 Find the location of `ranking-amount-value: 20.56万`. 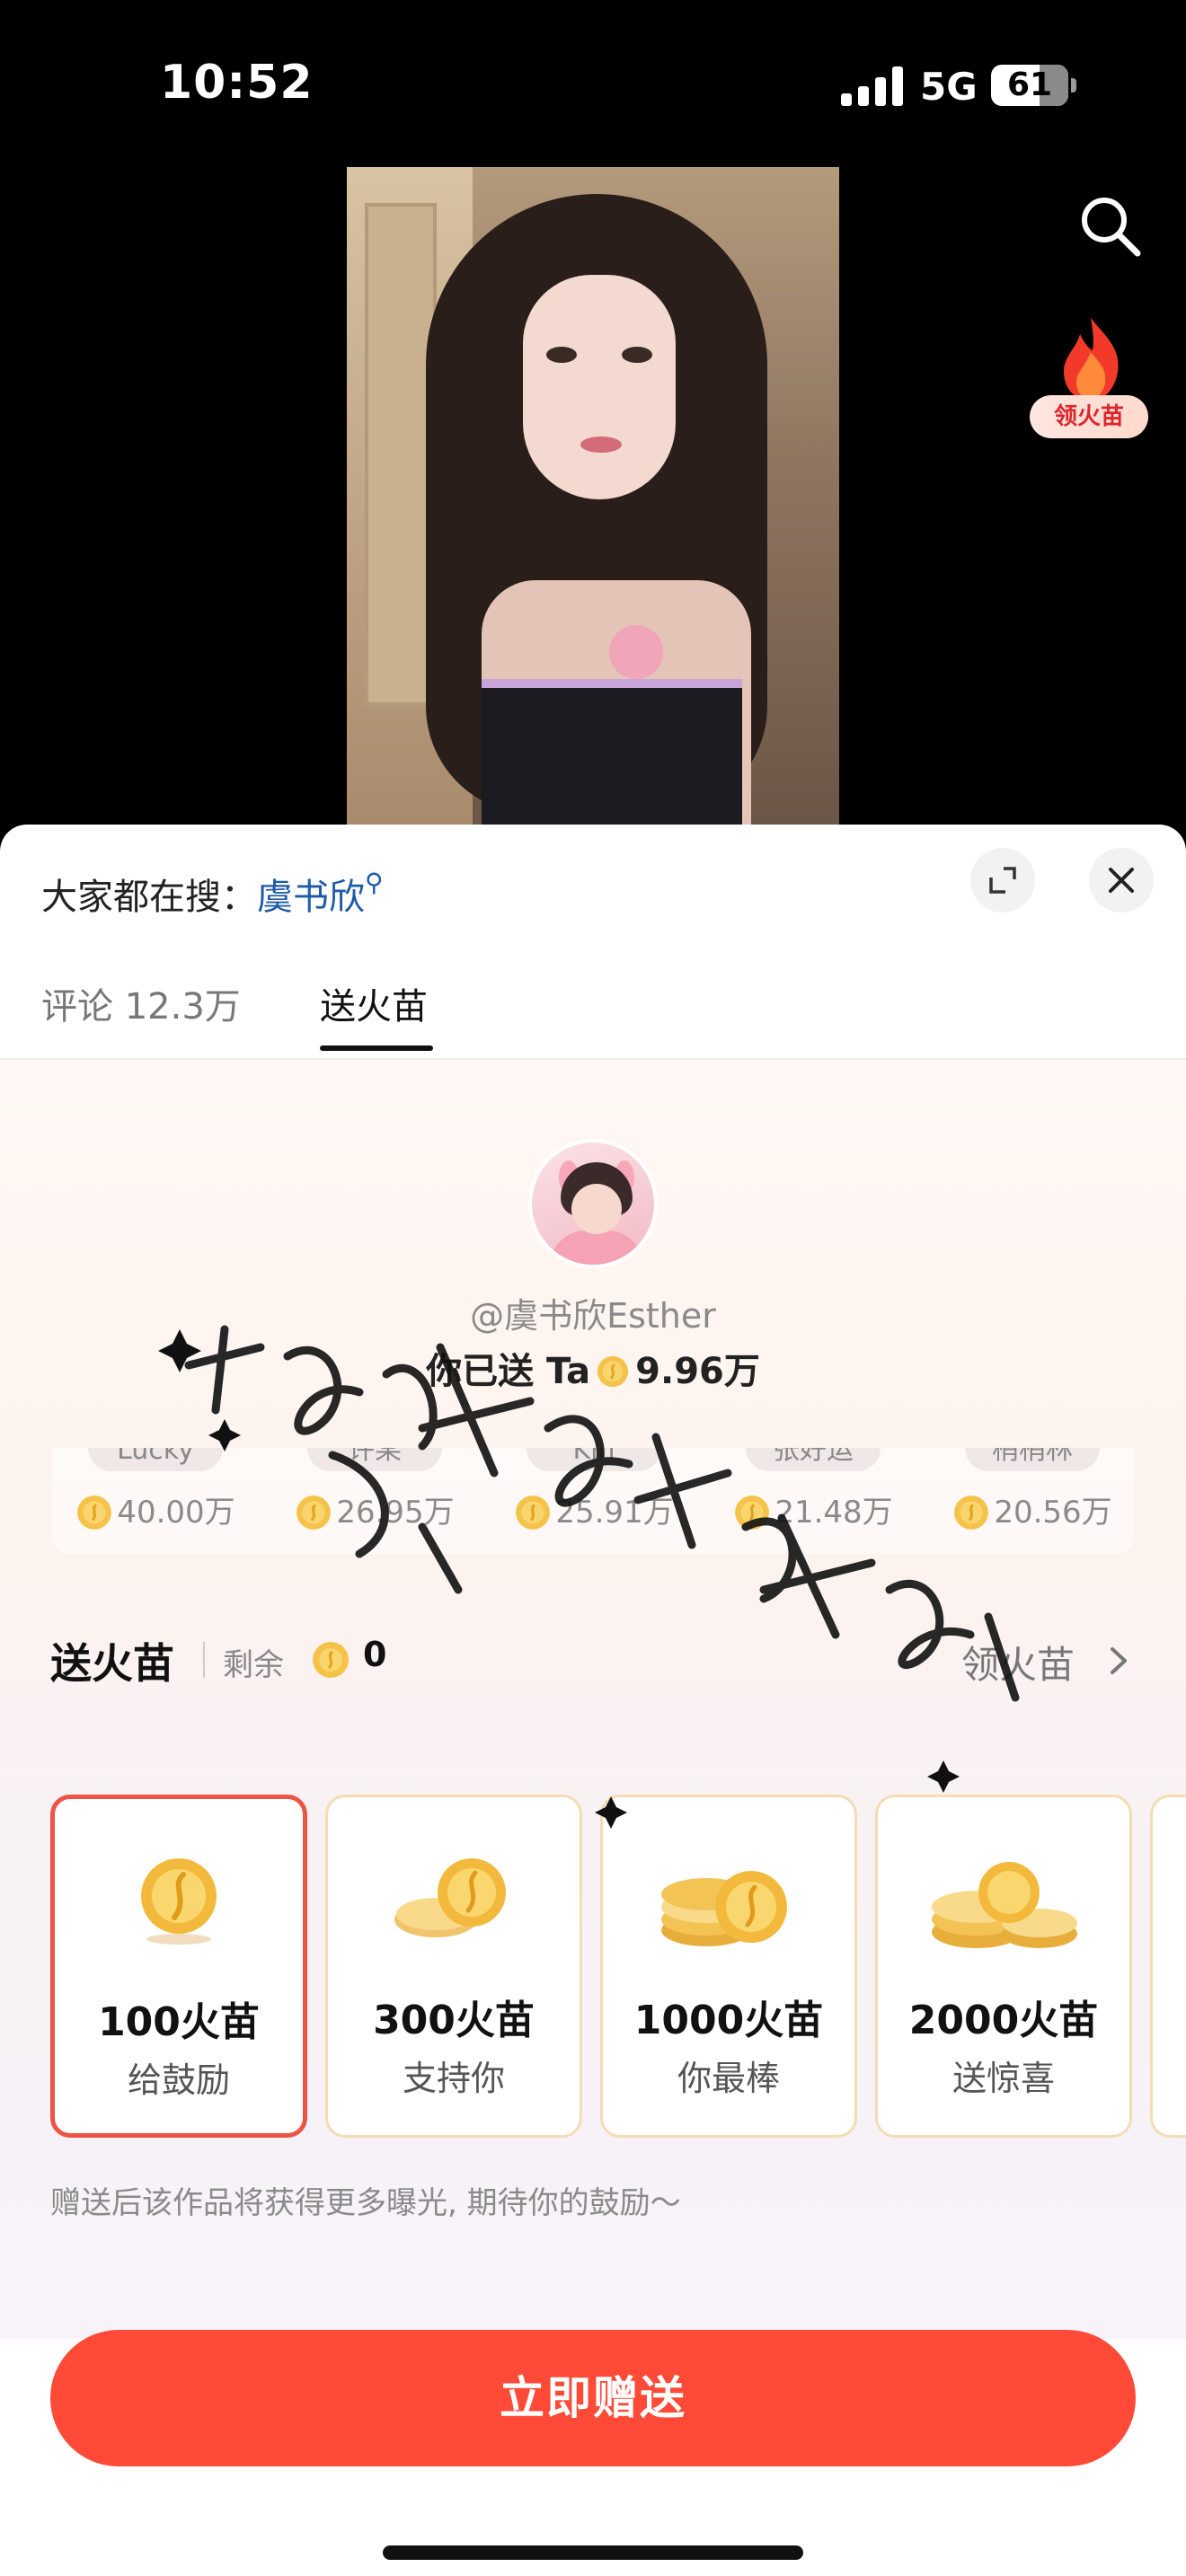

ranking-amount-value: 20.56万 is located at coordinates (1053, 1513).